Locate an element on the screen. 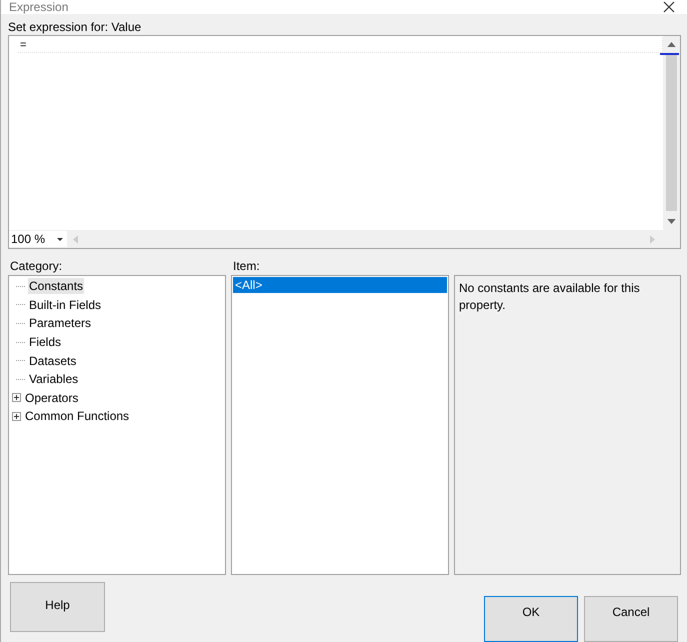  help-button: Help is located at coordinates (57, 607).